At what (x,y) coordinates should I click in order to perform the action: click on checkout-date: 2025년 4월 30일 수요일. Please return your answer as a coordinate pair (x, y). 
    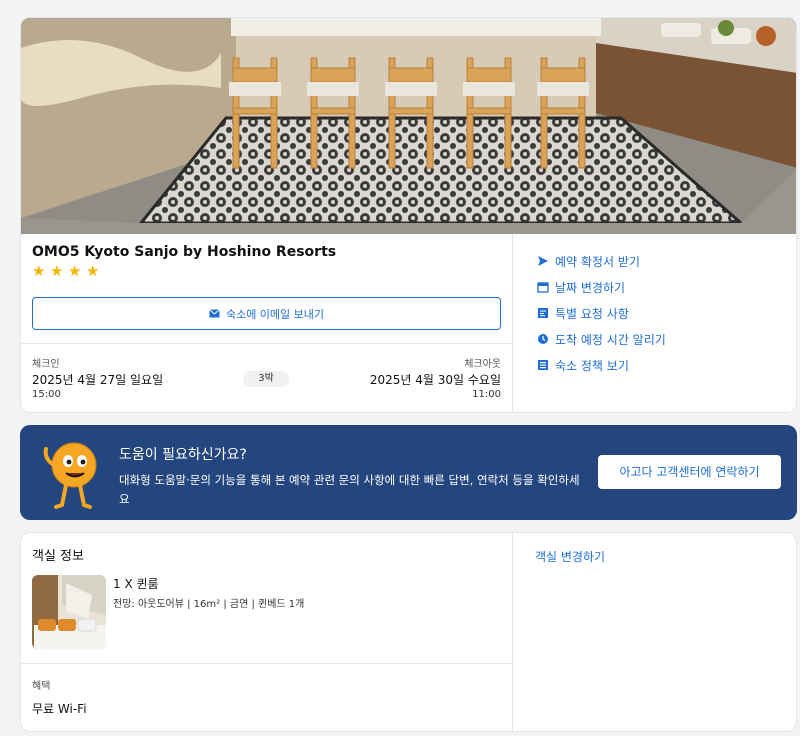
    Looking at the image, I should click on (435, 380).